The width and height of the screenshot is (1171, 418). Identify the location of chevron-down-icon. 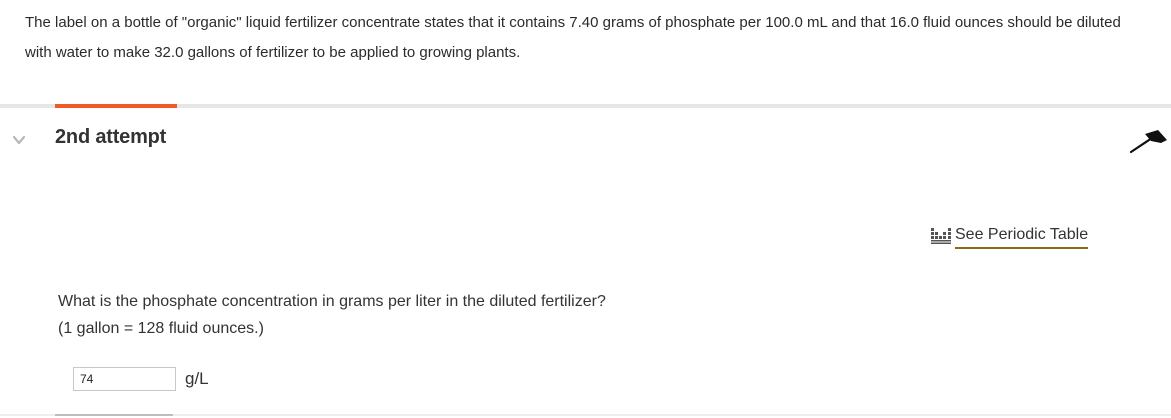
(19, 140).